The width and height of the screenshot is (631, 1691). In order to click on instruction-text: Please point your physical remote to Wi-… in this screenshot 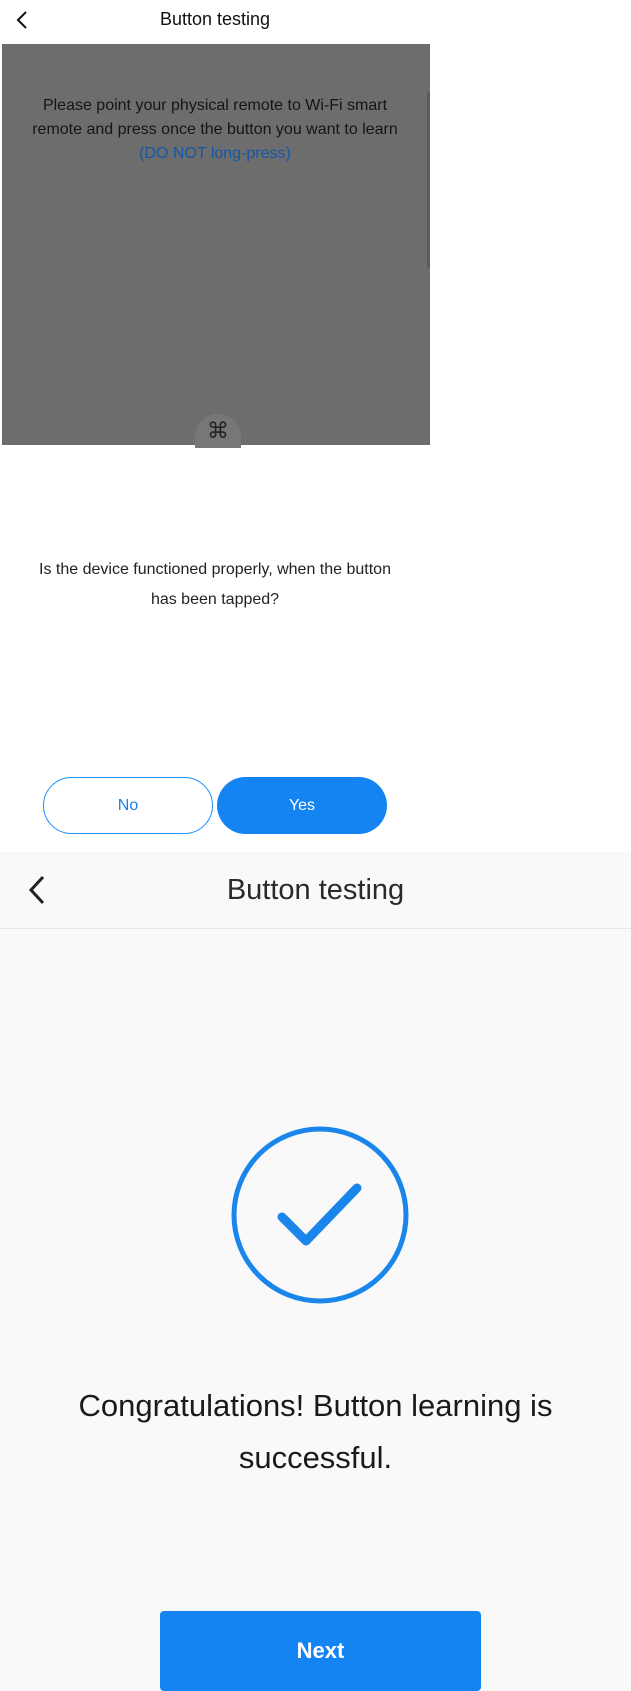, I will do `click(215, 117)`.